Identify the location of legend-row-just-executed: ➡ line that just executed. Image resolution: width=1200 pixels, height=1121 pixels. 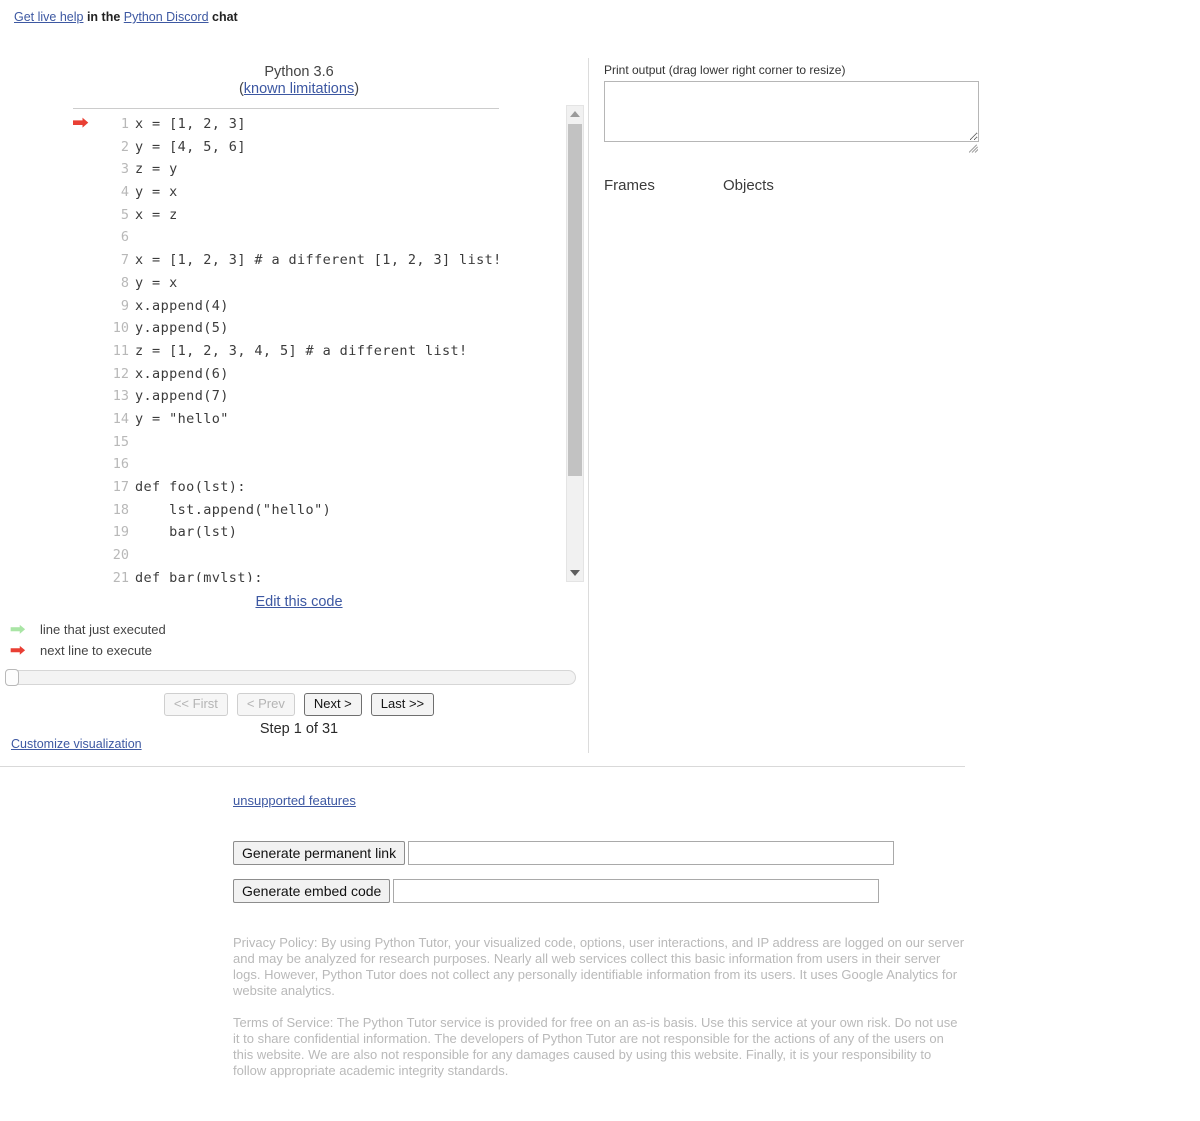
(88, 630).